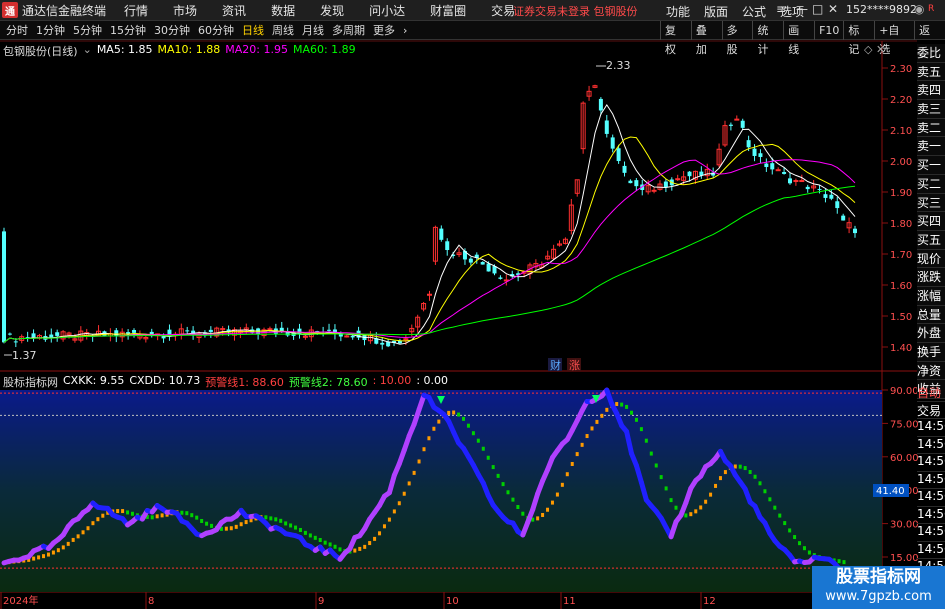  Describe the element at coordinates (87, 51) in the screenshot. I see `dropdown-chevron-icon: ⌄` at that location.